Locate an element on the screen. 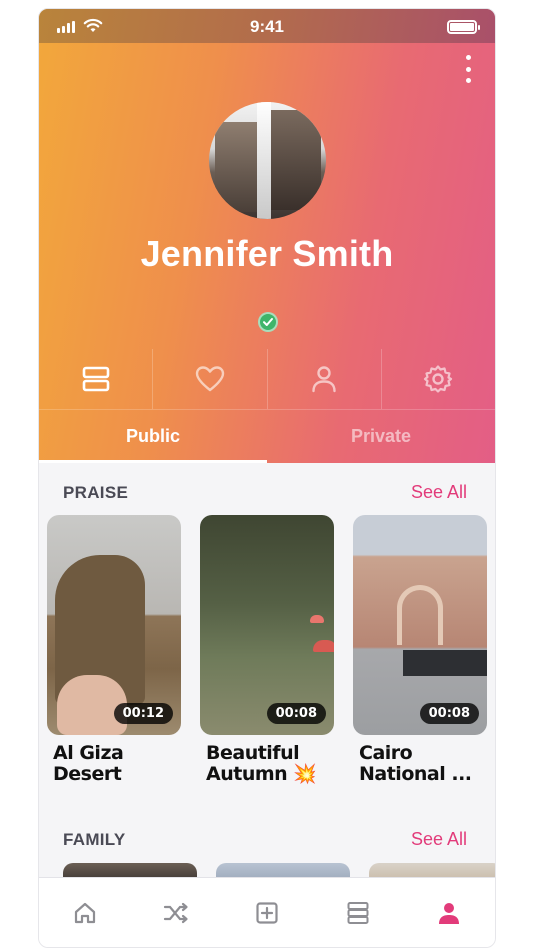 Image resolution: width=534 pixels, height=950 pixels. tab-shuffle is located at coordinates (175, 912).